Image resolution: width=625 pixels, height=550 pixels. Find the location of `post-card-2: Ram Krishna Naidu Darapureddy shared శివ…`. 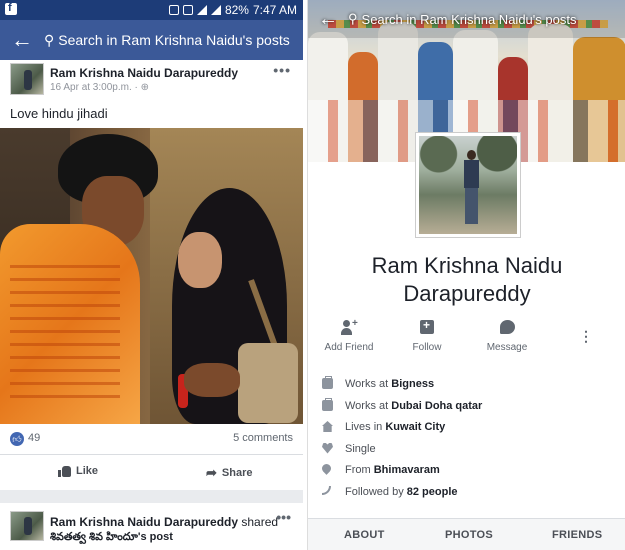

post-card-2: Ram Krishna Naidu Darapureddy shared శివ… is located at coordinates (151, 526).